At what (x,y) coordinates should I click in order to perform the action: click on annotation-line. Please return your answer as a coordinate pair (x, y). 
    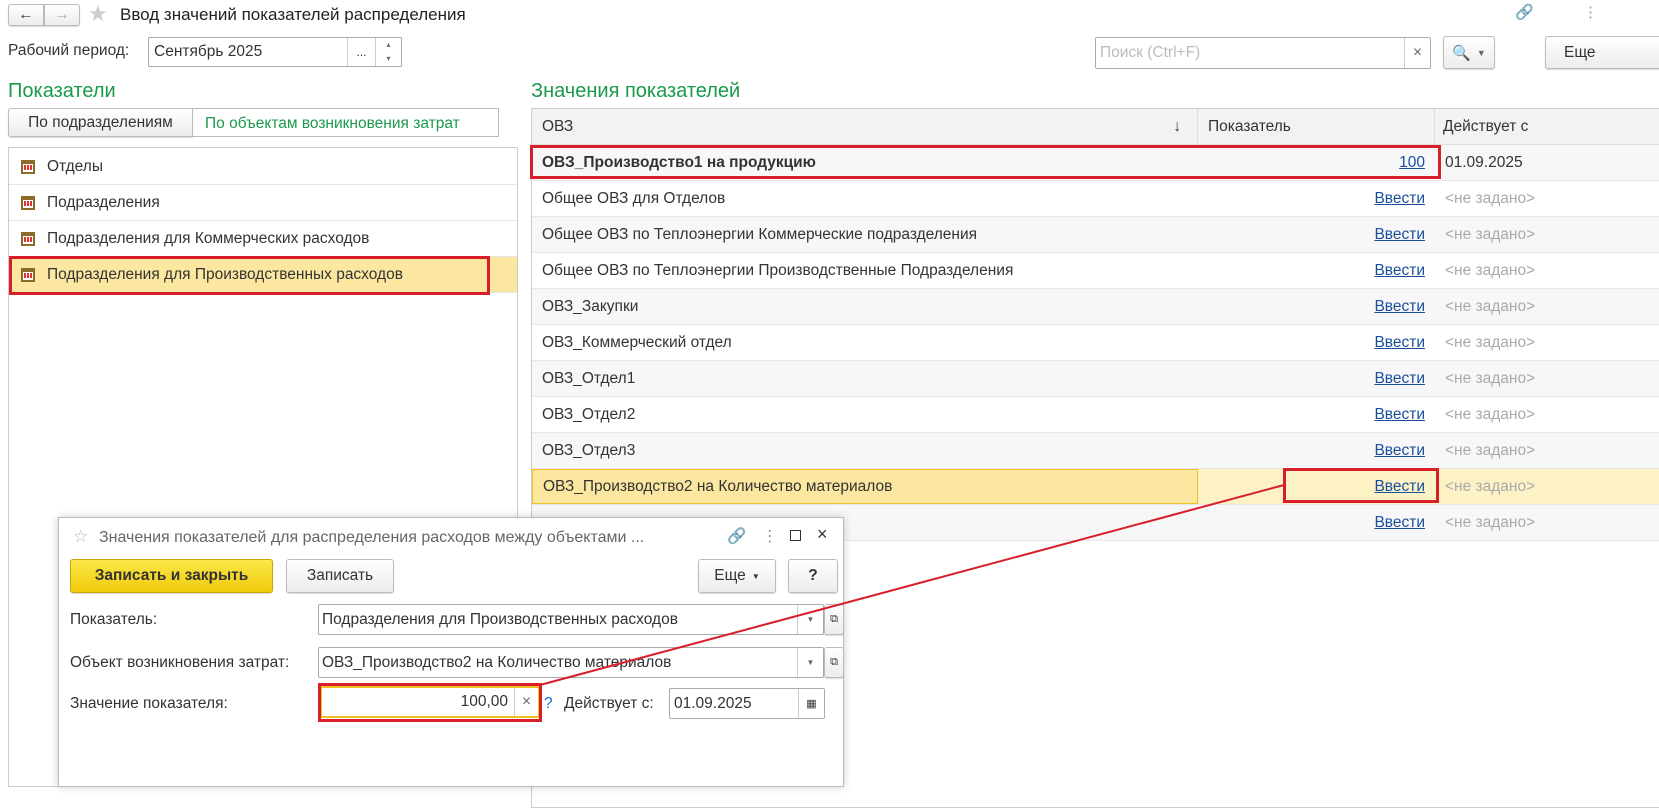
    Looking at the image, I should click on (912, 585).